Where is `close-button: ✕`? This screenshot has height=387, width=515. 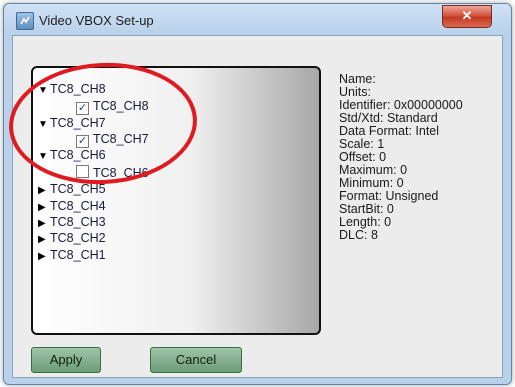
close-button: ✕ is located at coordinates (467, 16).